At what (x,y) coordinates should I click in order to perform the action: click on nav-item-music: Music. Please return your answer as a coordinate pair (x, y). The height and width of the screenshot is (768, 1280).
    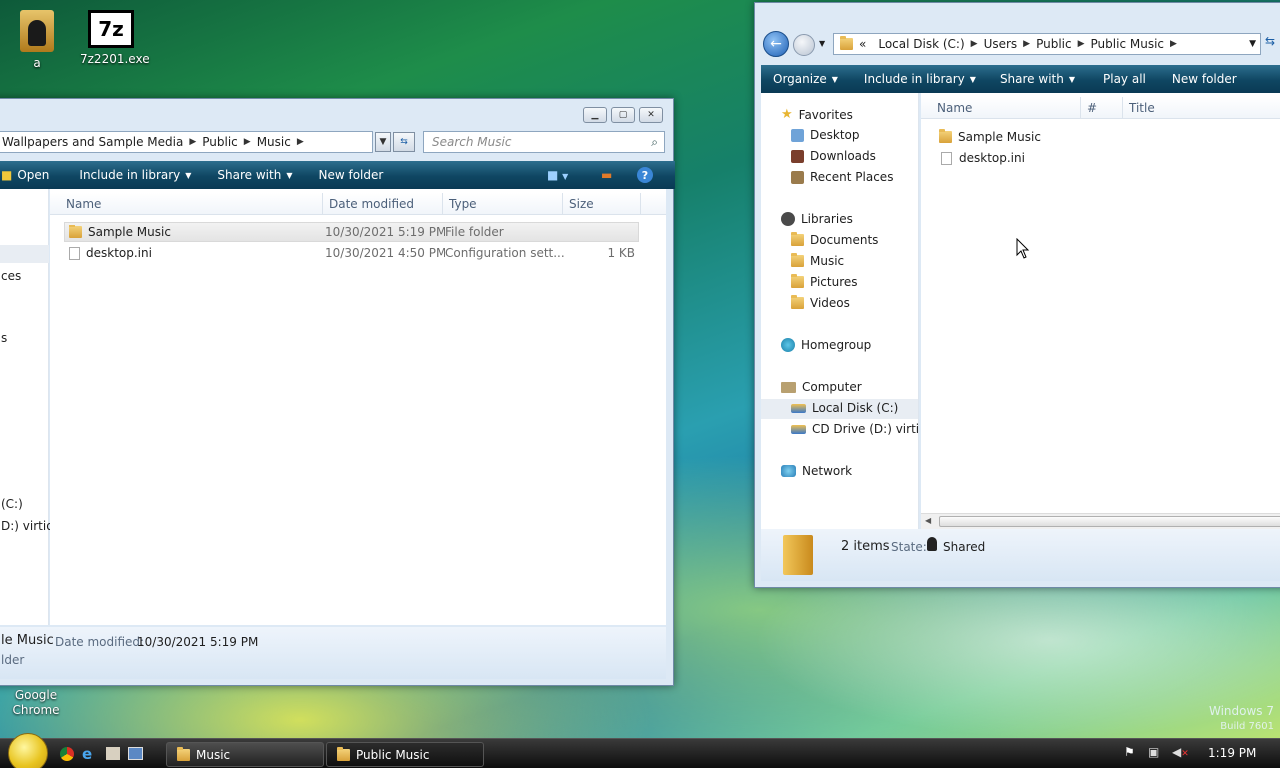
    Looking at the image, I should click on (817, 260).